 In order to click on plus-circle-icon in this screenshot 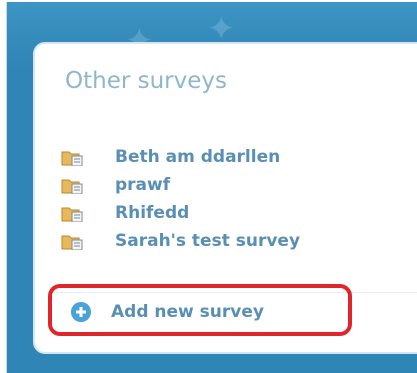, I will do `click(81, 312)`.